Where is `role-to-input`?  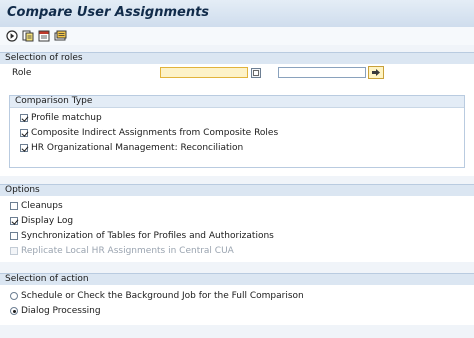 role-to-input is located at coordinates (322, 72).